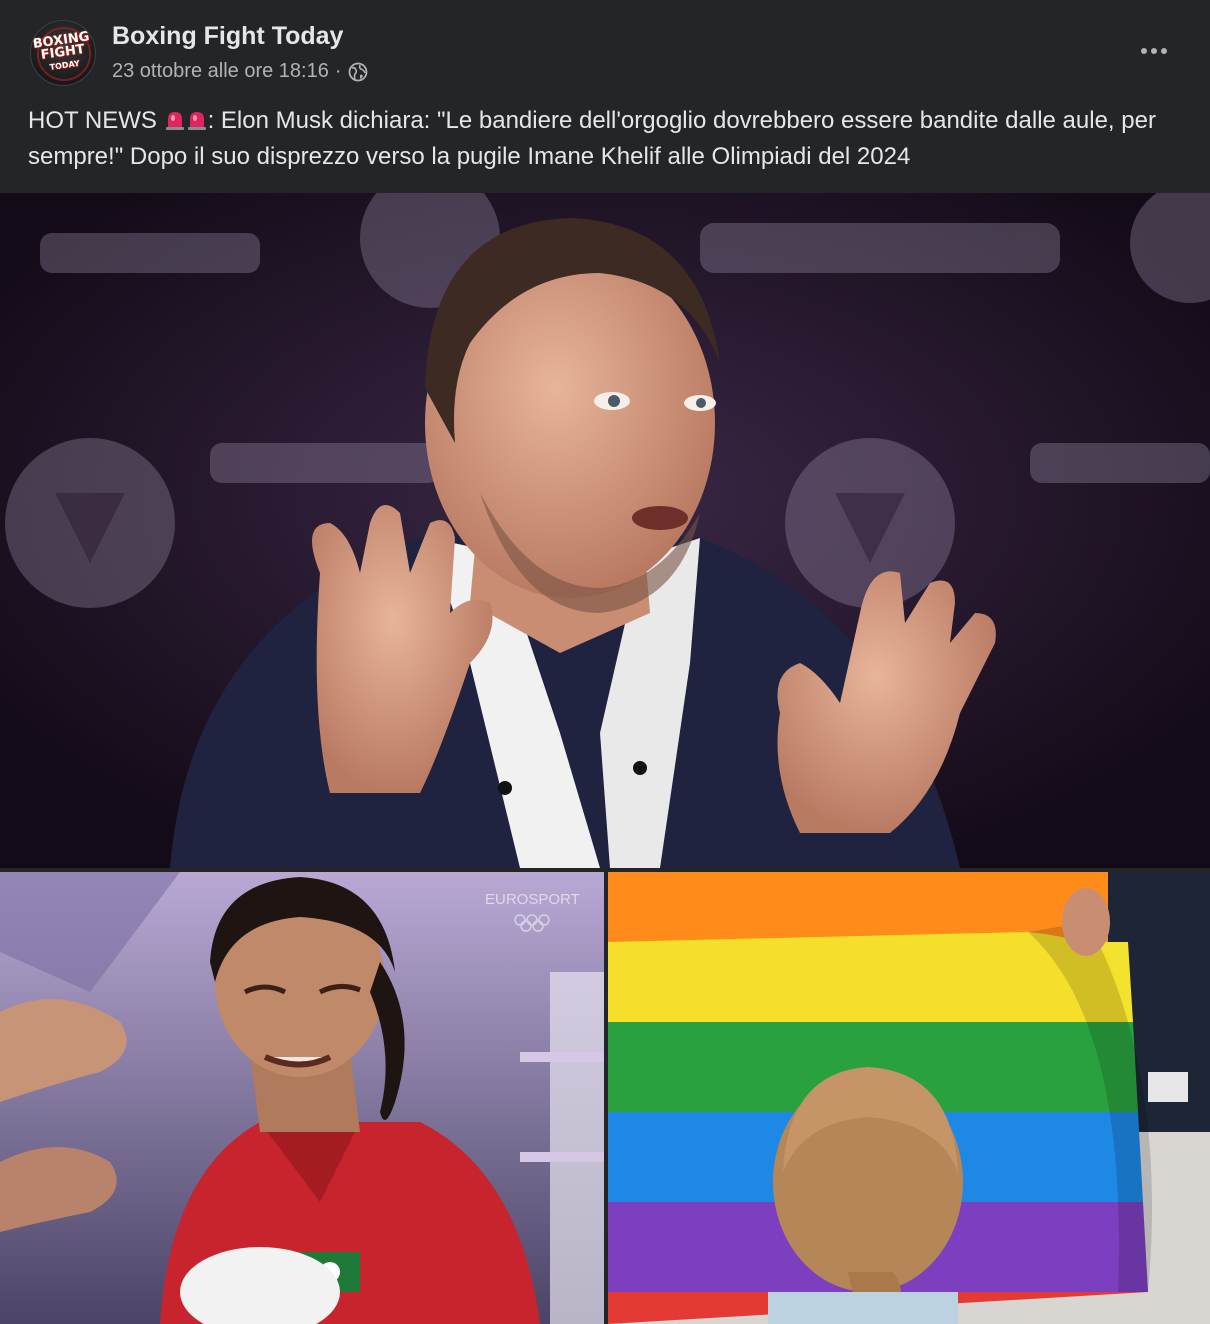 The width and height of the screenshot is (1210, 1324). Describe the element at coordinates (220, 71) in the screenshot. I see `post-timestamp: 23 ottobre alle ore 18:16` at that location.